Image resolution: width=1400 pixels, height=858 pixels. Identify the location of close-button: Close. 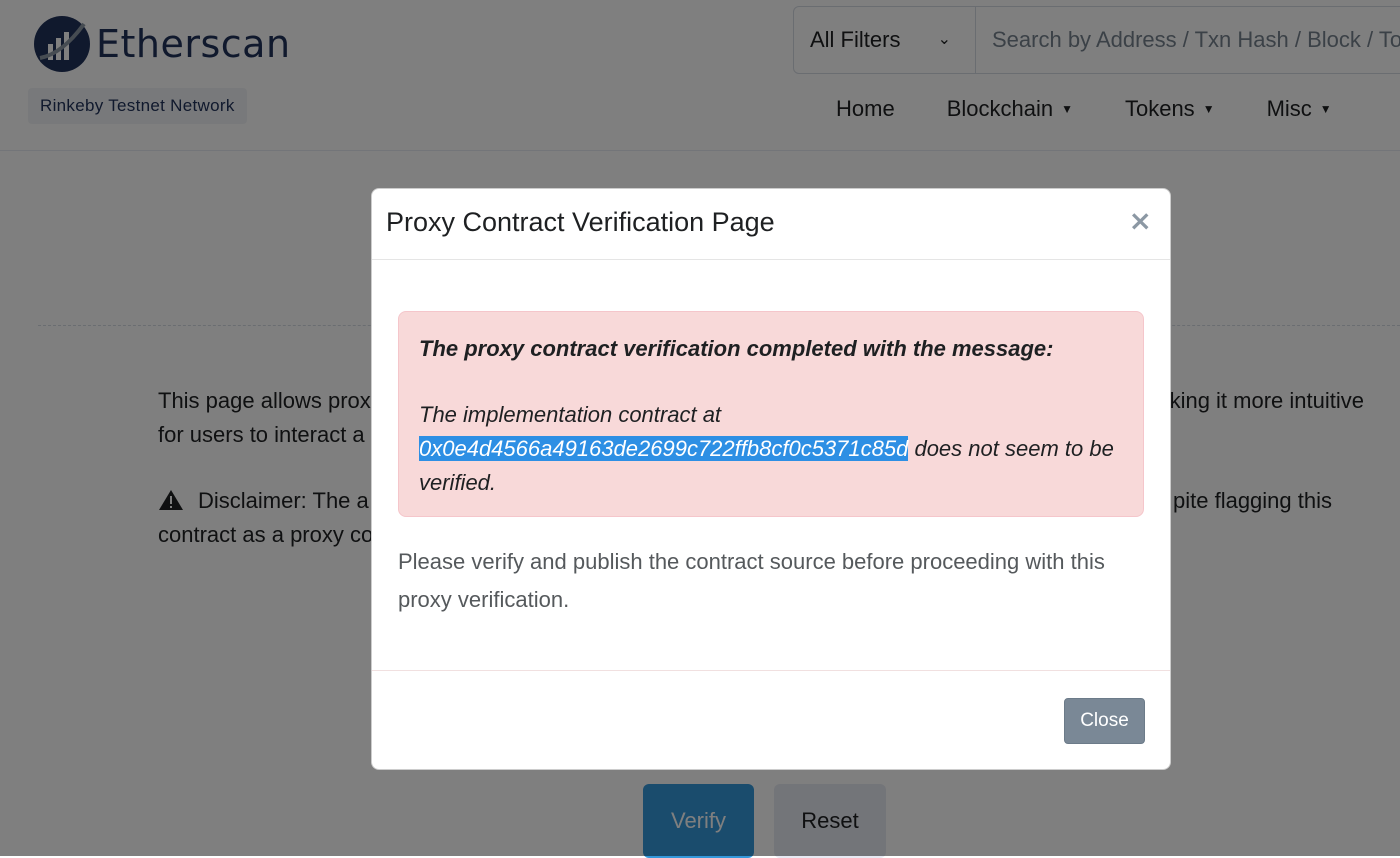
(1104, 721).